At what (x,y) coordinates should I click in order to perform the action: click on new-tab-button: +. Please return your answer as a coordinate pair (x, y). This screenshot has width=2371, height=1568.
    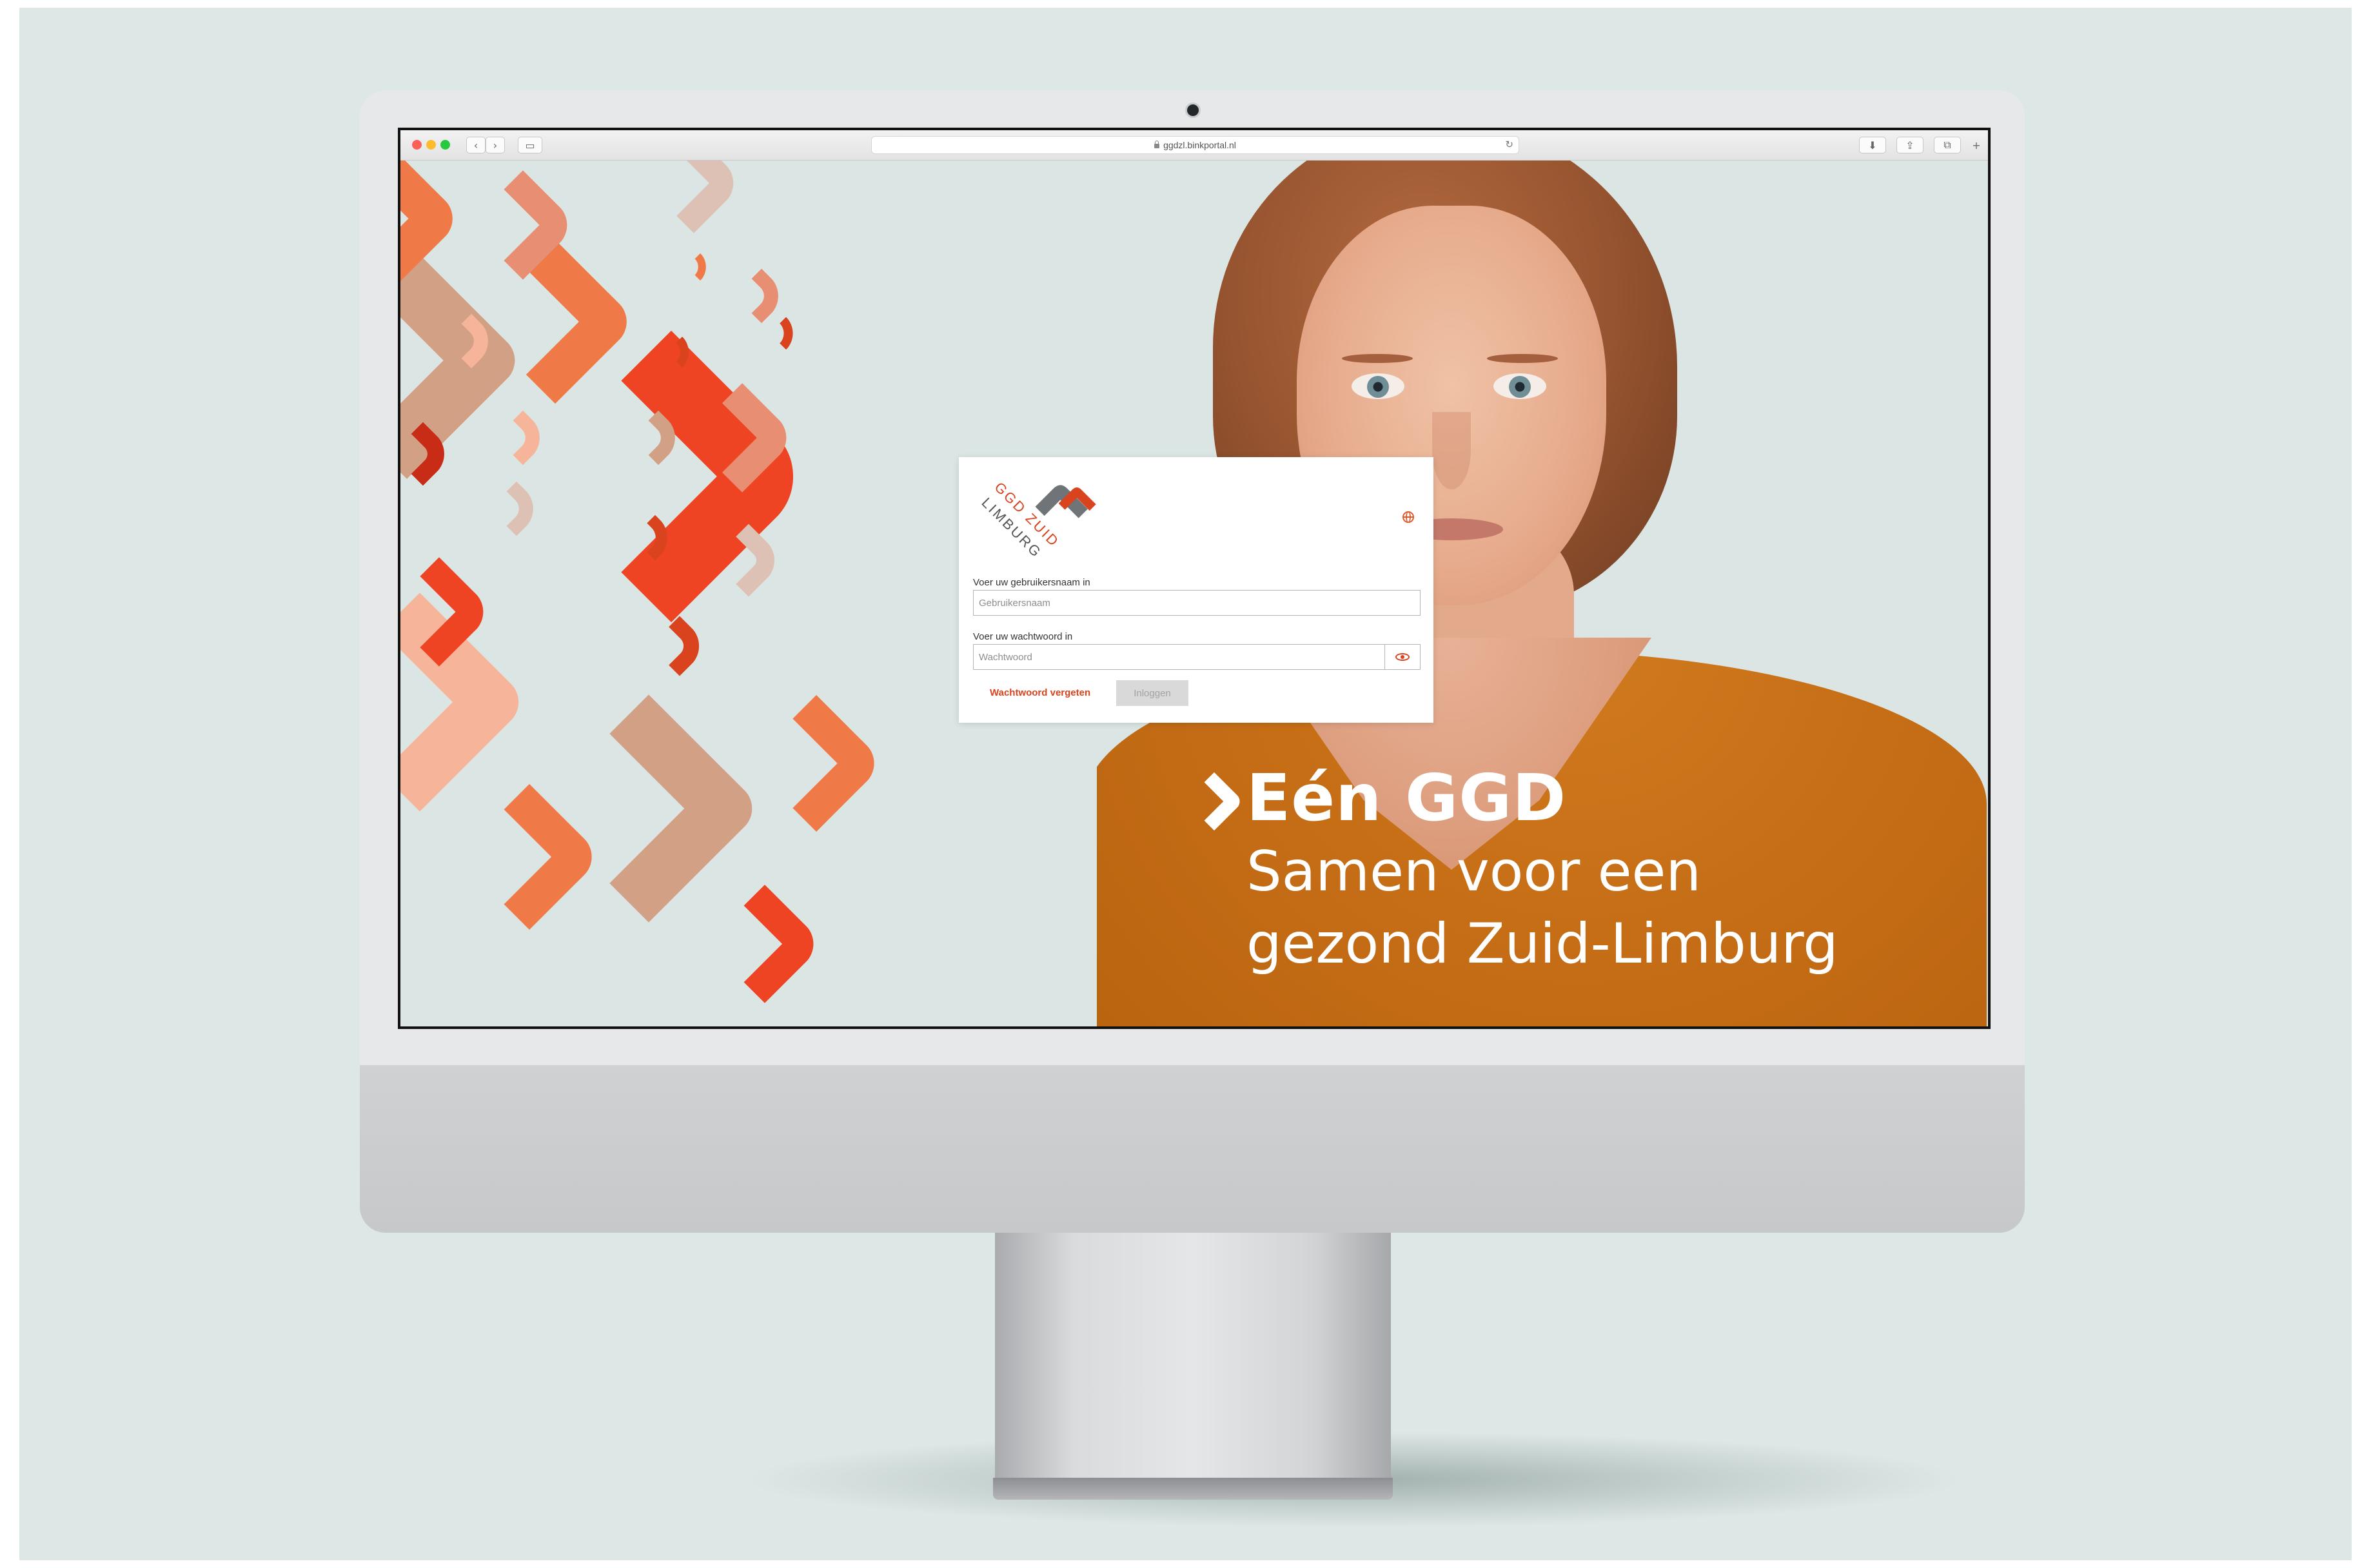
    Looking at the image, I should click on (1976, 145).